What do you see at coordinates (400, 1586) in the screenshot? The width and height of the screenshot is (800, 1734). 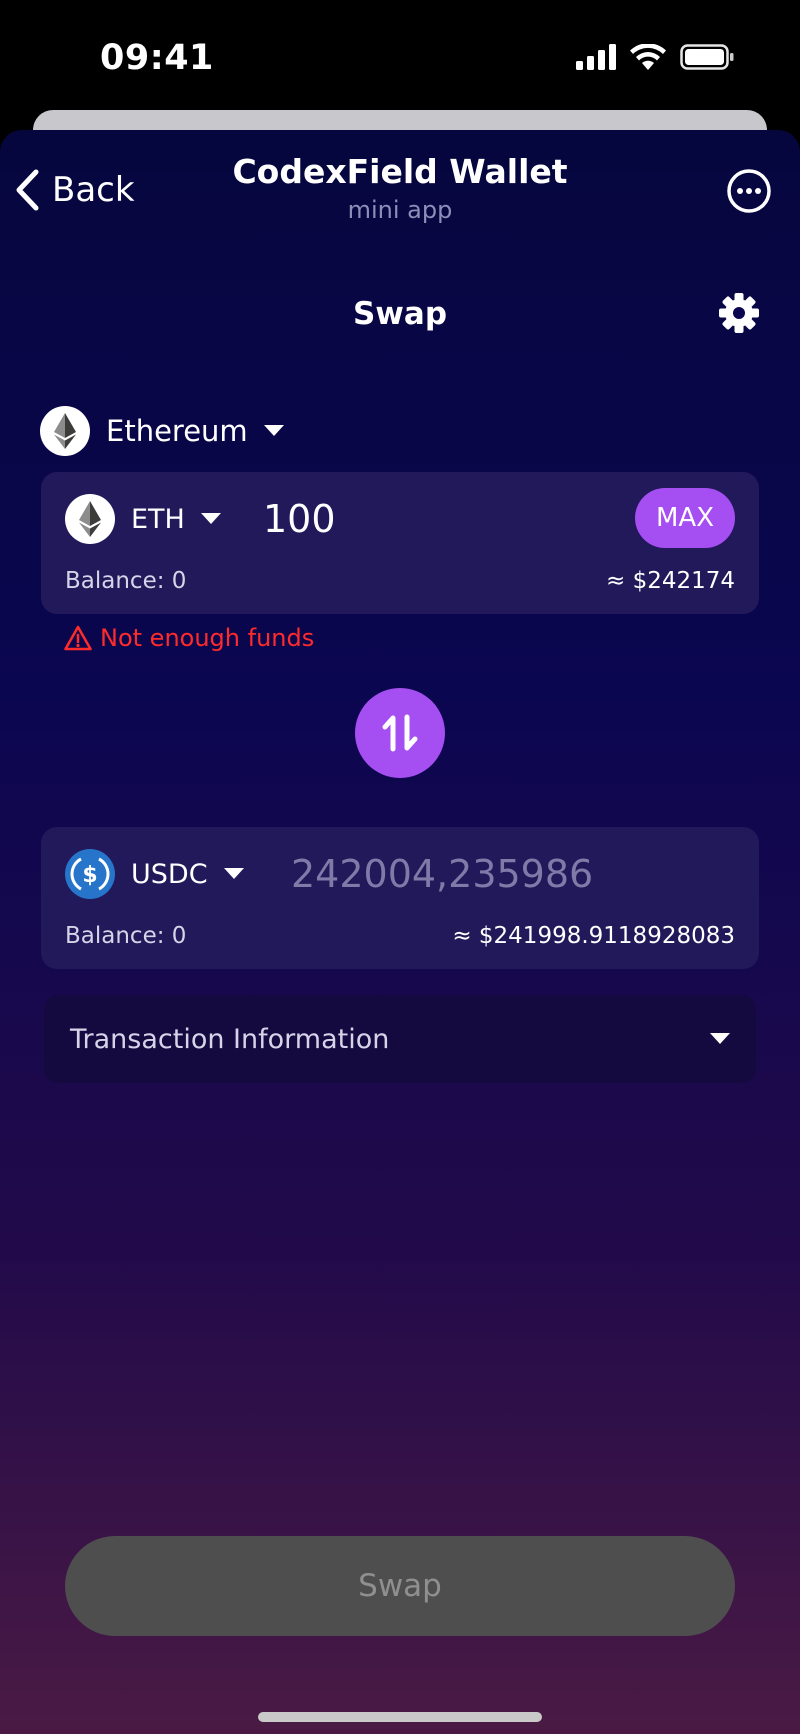 I see `swap-button: Swap` at bounding box center [400, 1586].